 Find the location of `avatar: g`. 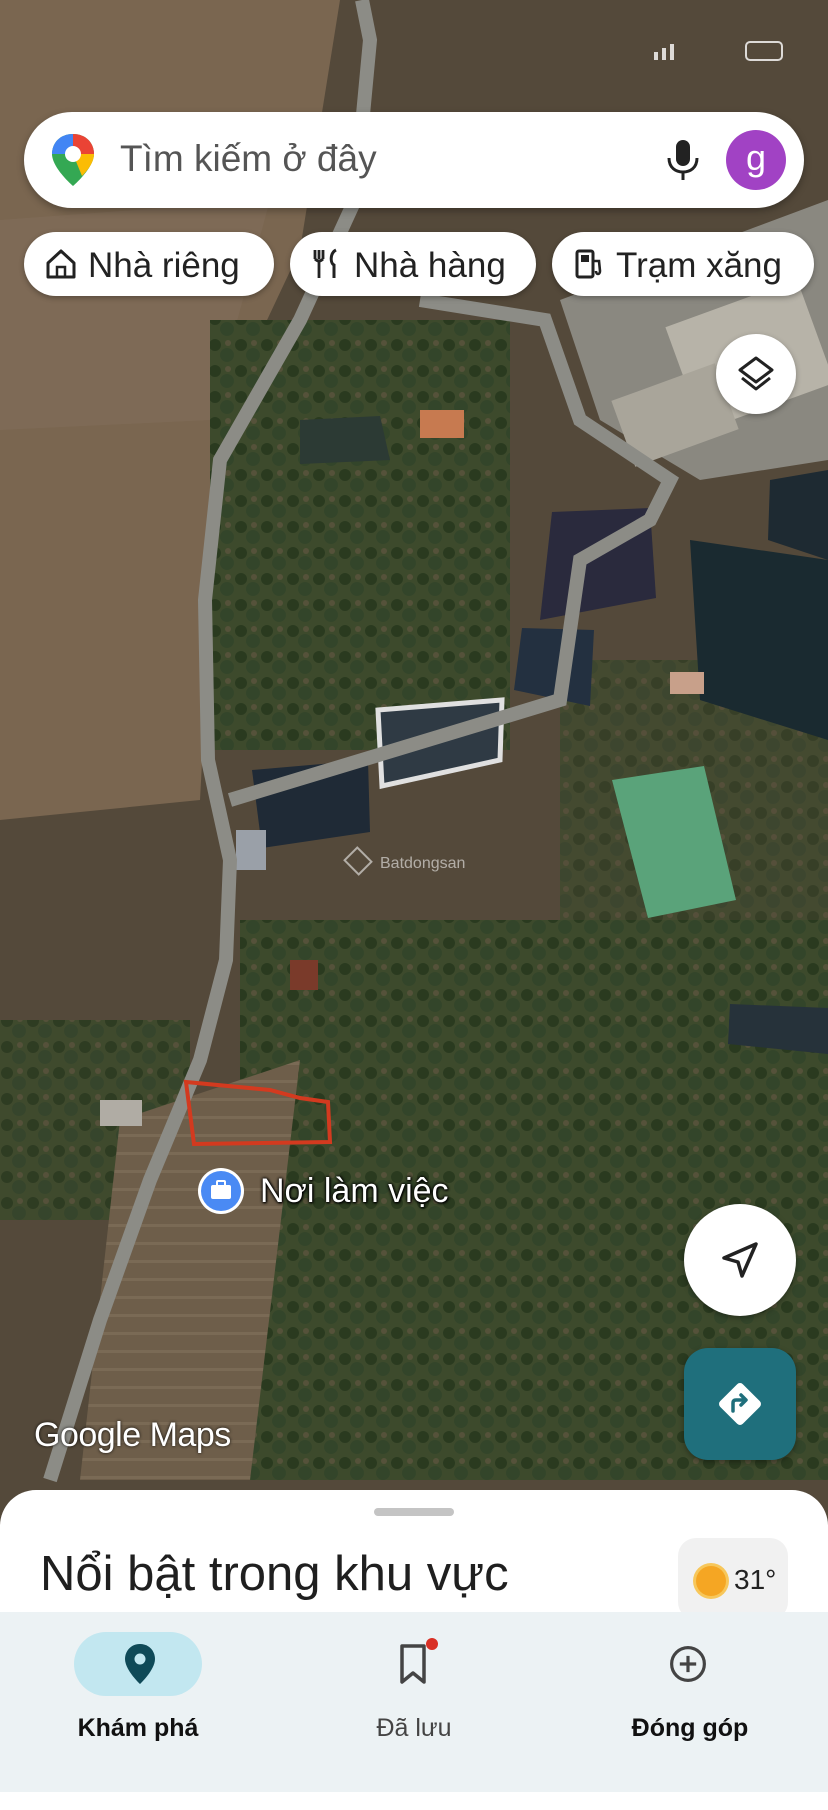

avatar: g is located at coordinates (756, 160).